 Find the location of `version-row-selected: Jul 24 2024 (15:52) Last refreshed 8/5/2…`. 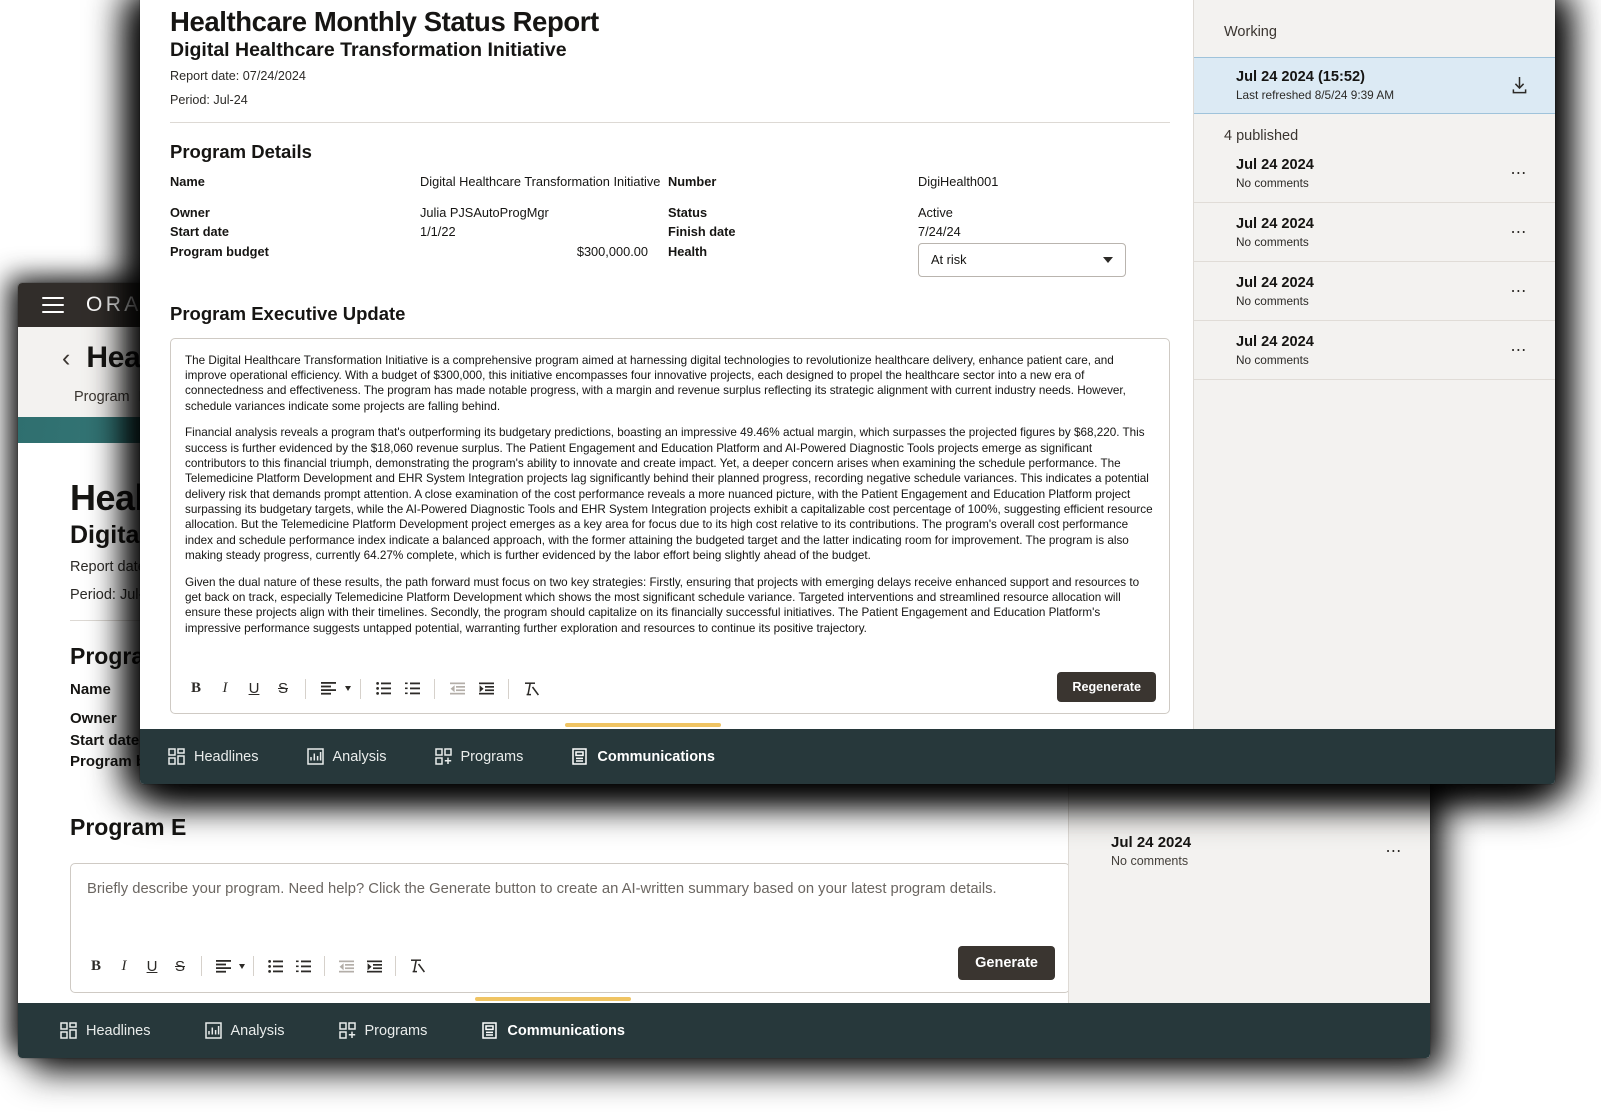

version-row-selected: Jul 24 2024 (15:52) Last refreshed 8/5/2… is located at coordinates (1374, 85).